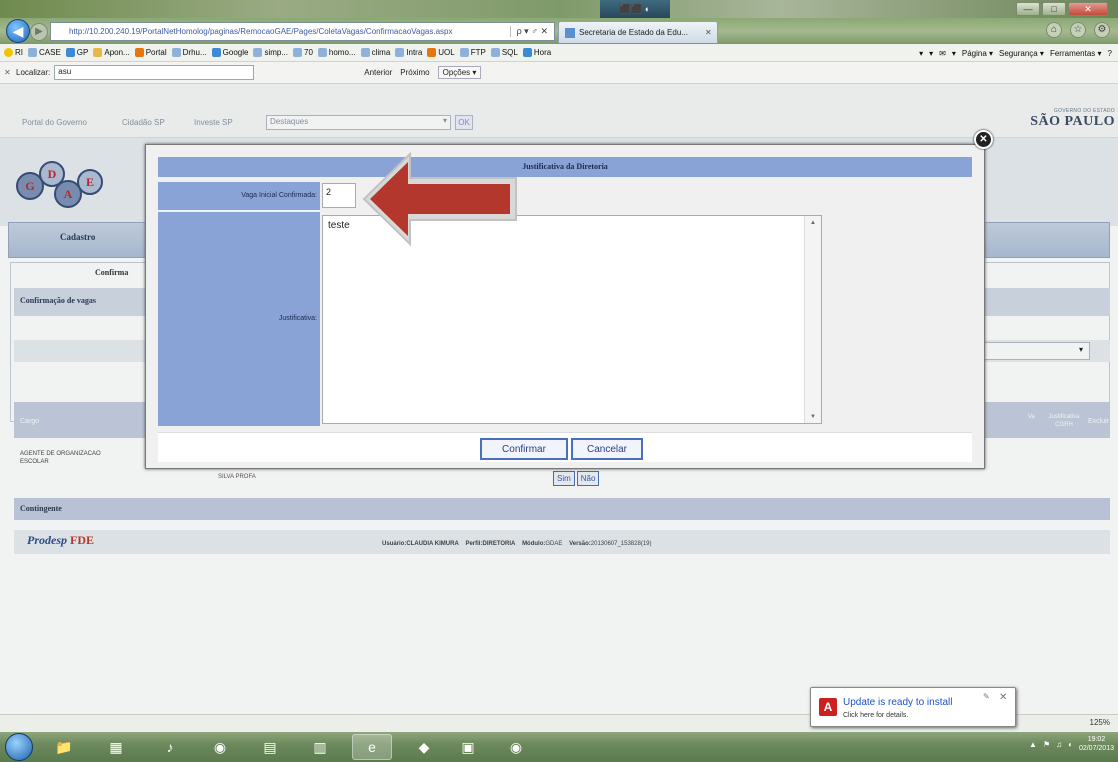 The image size is (1118, 762). I want to click on dialog-title: Justificativa da Diretoria, so click(565, 167).